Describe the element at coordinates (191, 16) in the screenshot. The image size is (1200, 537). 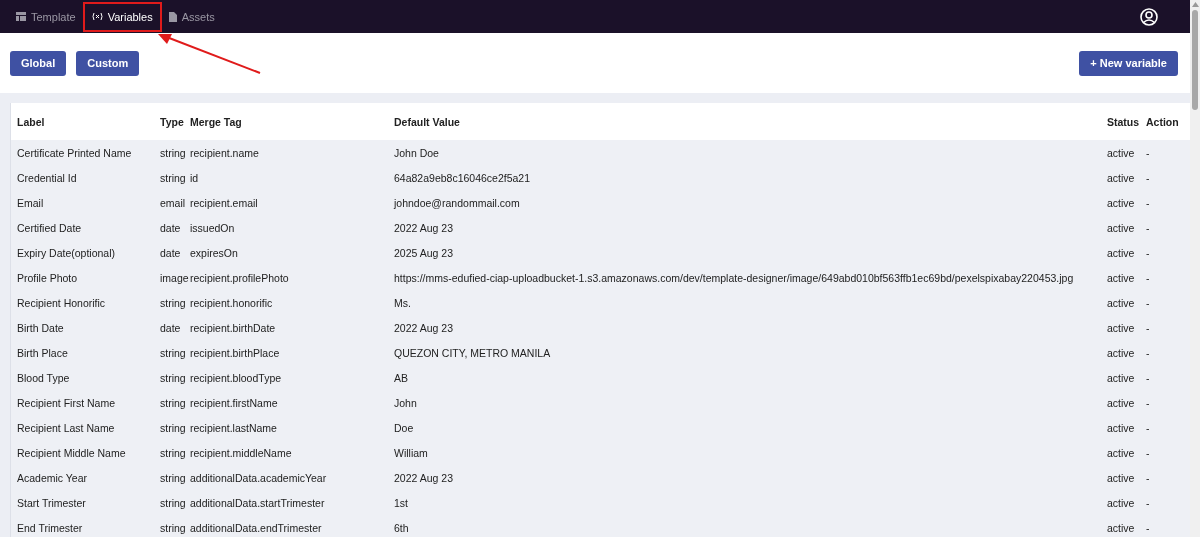
I see `nav-tab: Assets` at that location.